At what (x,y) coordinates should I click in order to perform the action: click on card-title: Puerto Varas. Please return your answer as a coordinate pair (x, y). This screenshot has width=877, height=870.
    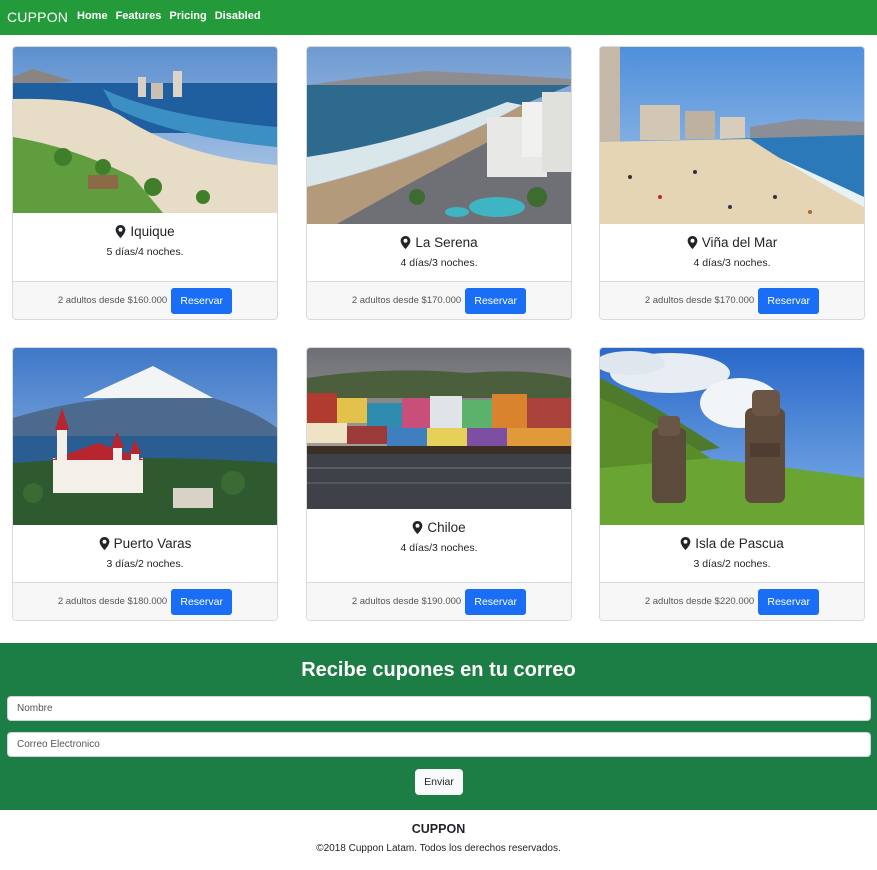
    Looking at the image, I should click on (145, 543).